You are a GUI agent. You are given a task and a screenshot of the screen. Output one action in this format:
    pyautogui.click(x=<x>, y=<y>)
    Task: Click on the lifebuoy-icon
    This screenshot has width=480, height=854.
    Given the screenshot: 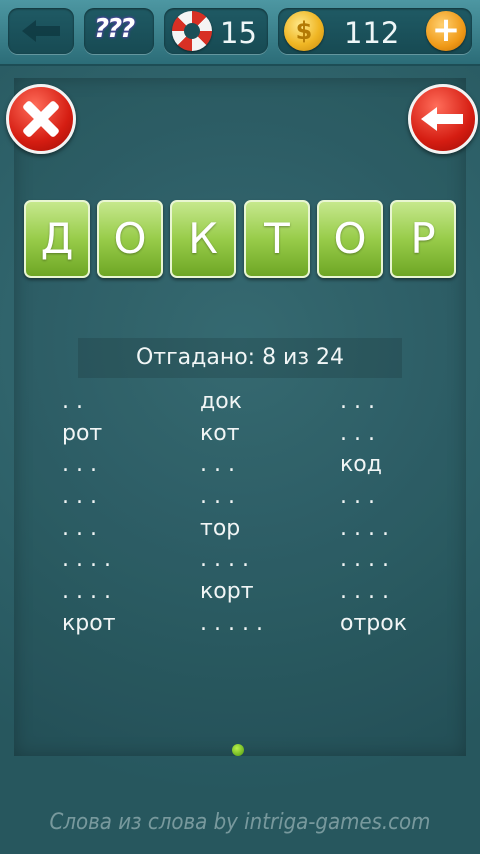 What is the action you would take?
    pyautogui.click(x=192, y=31)
    